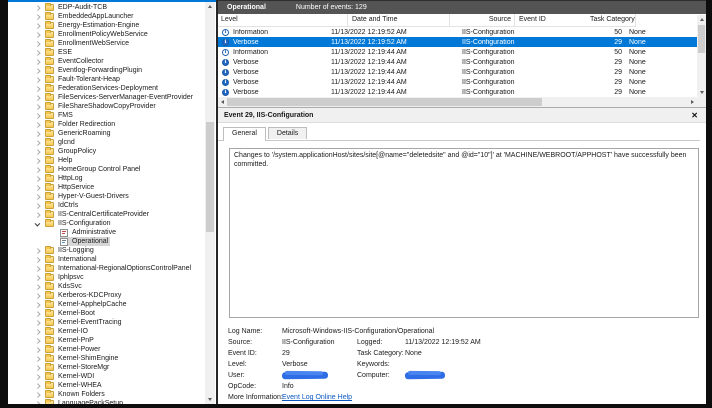  What do you see at coordinates (106, 79) in the screenshot?
I see `tree-item: Fault-Tolerant-Heap` at bounding box center [106, 79].